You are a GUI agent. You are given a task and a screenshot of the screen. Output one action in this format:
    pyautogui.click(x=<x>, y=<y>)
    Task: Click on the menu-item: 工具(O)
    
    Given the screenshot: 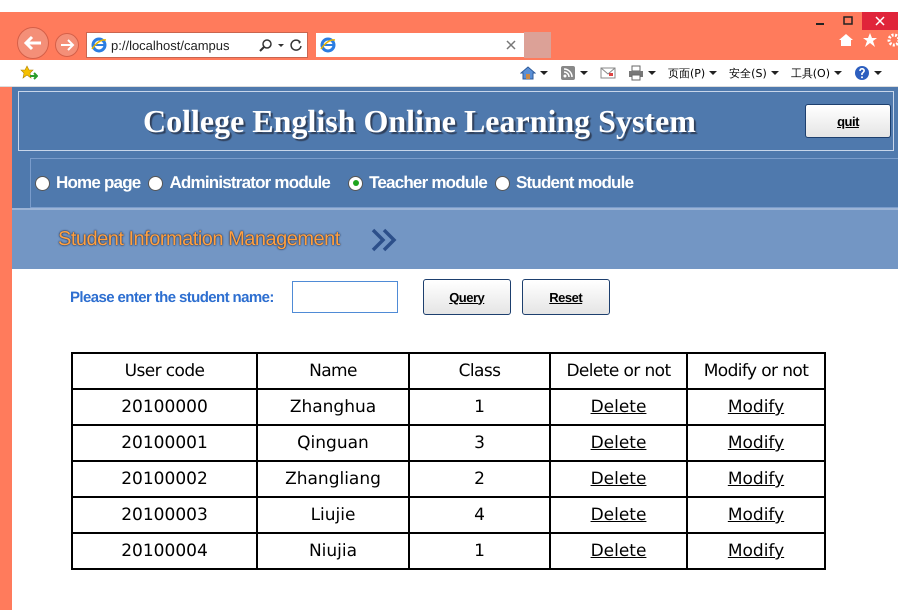 What is the action you would take?
    pyautogui.click(x=810, y=73)
    